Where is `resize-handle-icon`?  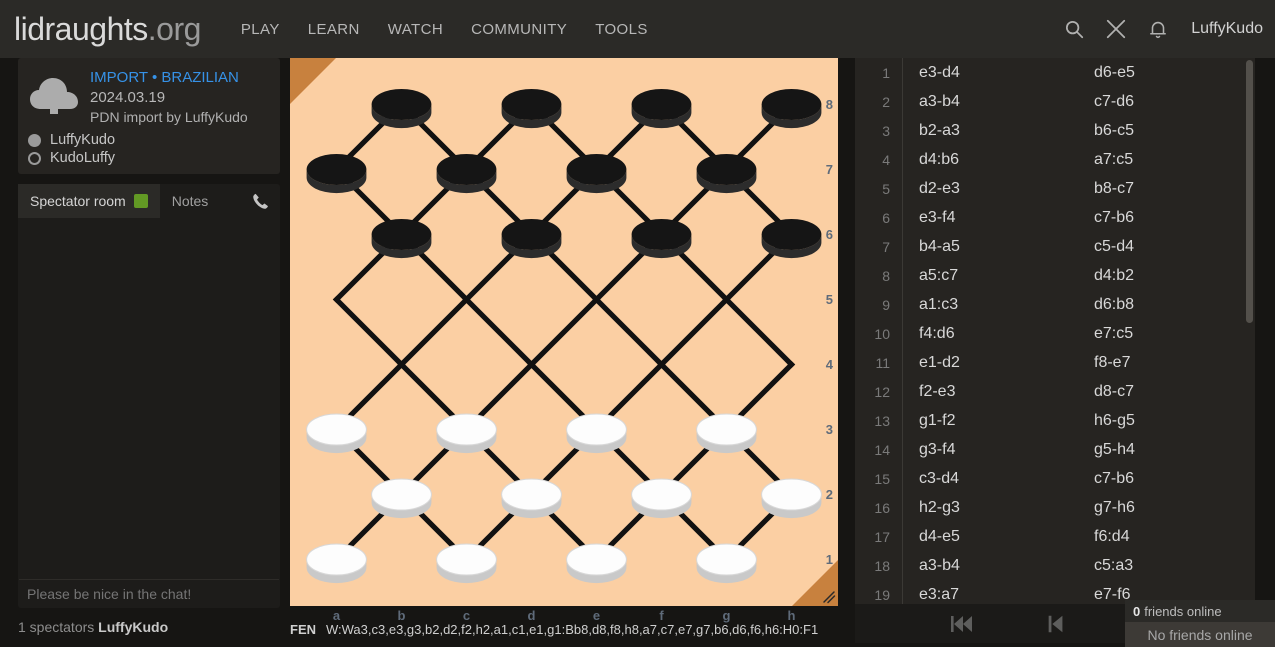 resize-handle-icon is located at coordinates (829, 597).